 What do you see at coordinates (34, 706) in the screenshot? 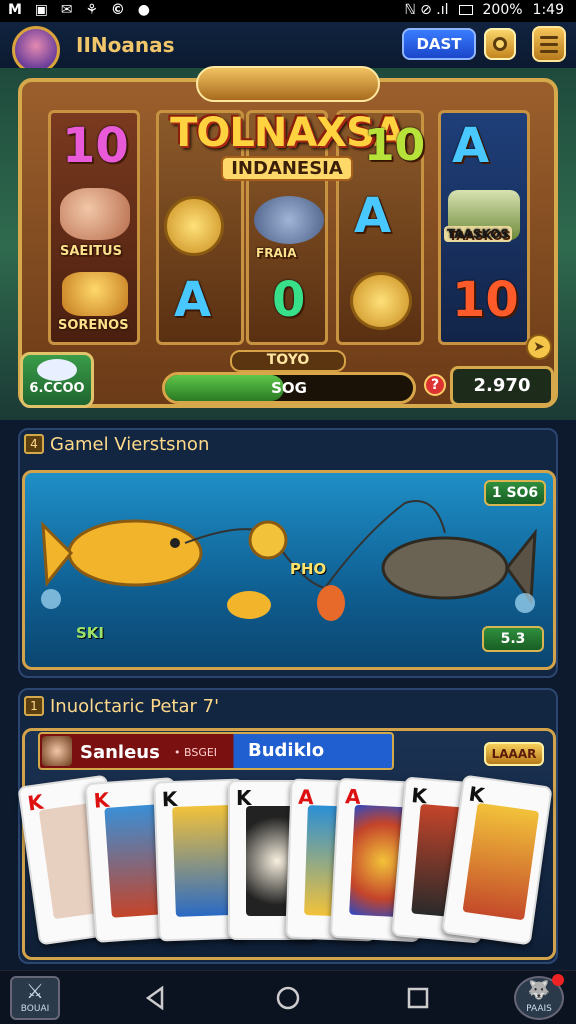
I see `panel-number-badge: 1` at bounding box center [34, 706].